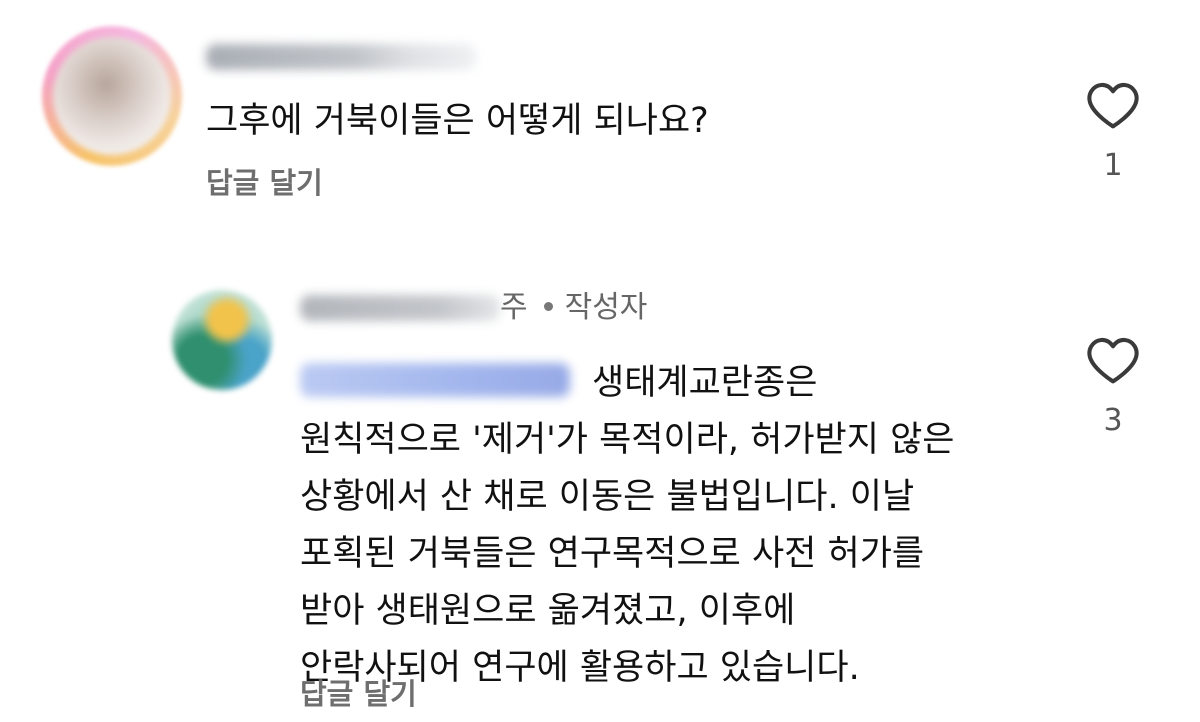 This screenshot has width=1200, height=722. I want to click on author-username-redacted, so click(400, 308).